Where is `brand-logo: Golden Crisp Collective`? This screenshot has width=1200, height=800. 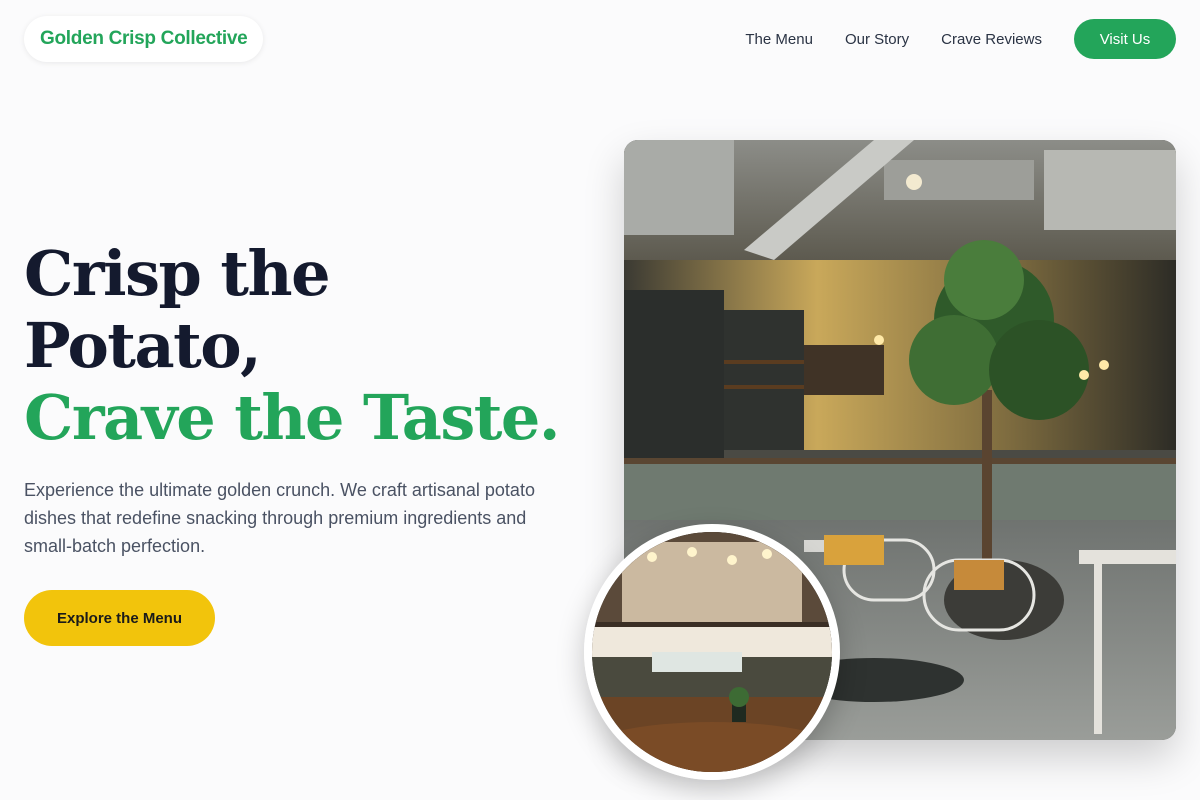
brand-logo: Golden Crisp Collective is located at coordinates (144, 39).